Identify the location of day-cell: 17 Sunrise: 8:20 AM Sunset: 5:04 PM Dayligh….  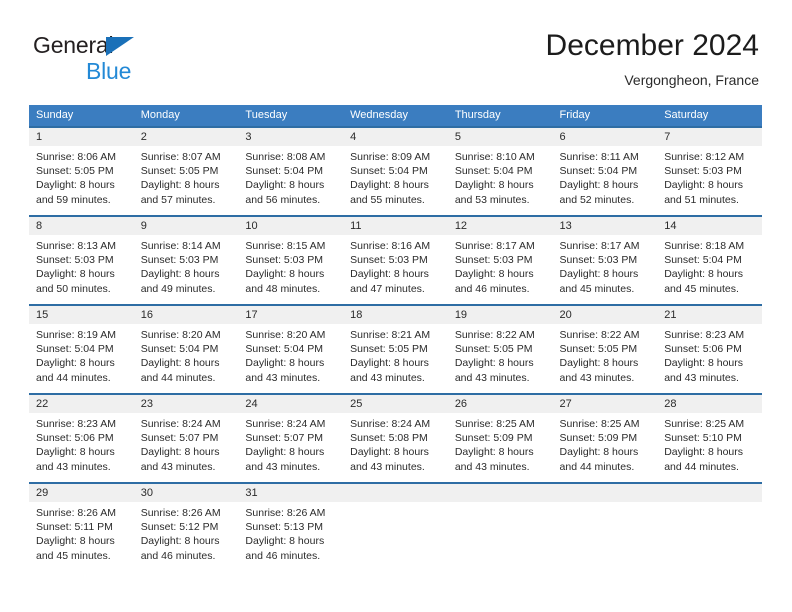
(291, 348).